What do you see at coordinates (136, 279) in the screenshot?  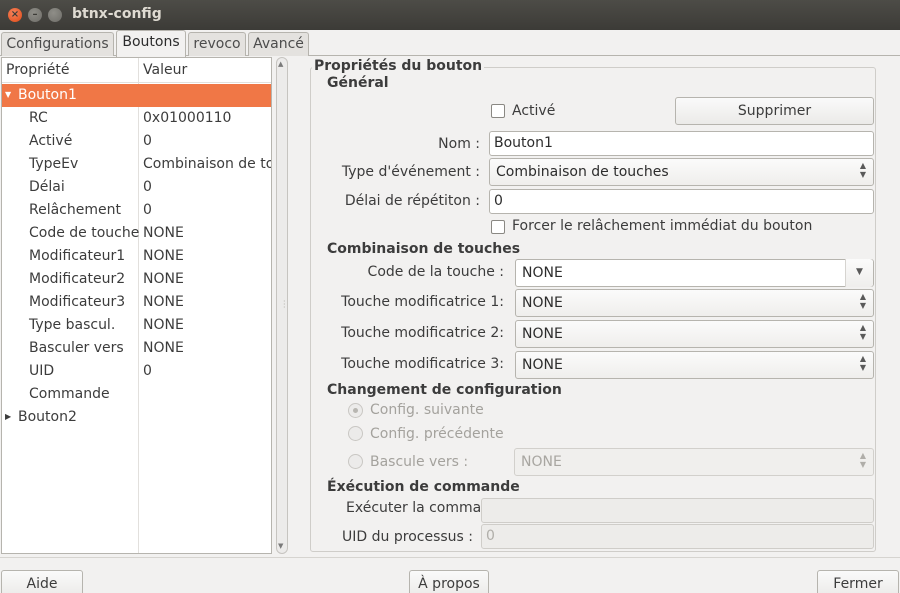 I see `tree-row: Modificateur2 NONE` at bounding box center [136, 279].